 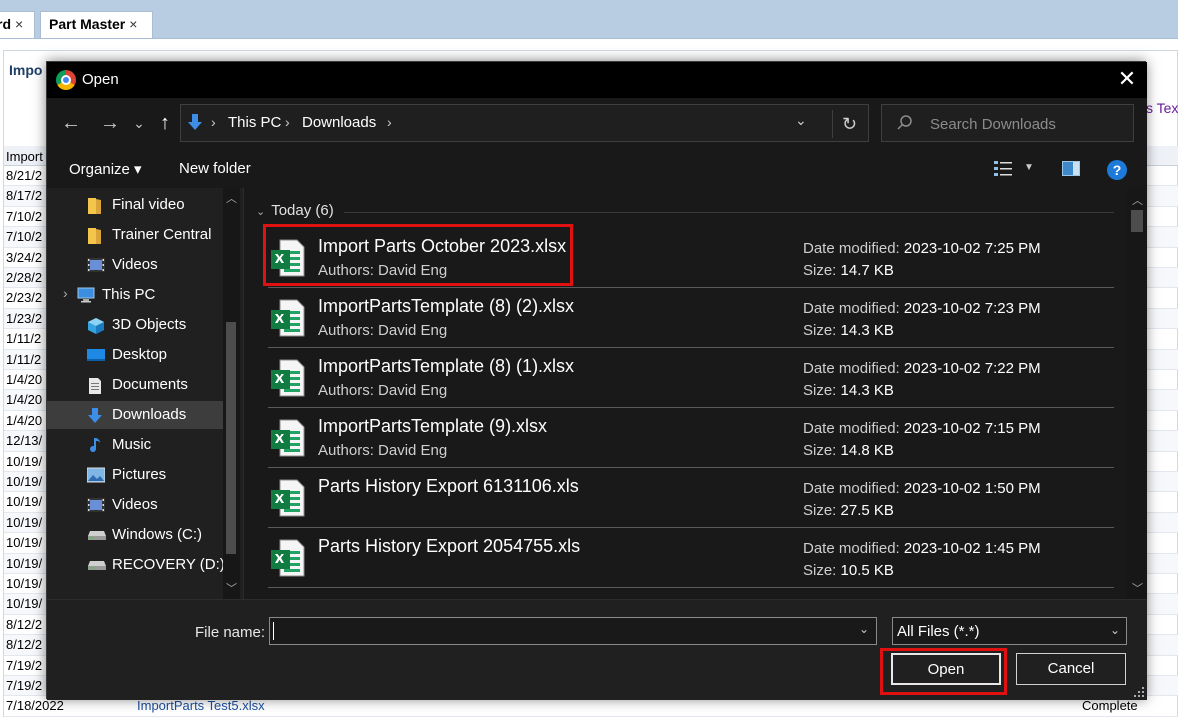 What do you see at coordinates (524, 123) in the screenshot?
I see `address-bar: › This PC › Downloads › ⌄ ↻` at bounding box center [524, 123].